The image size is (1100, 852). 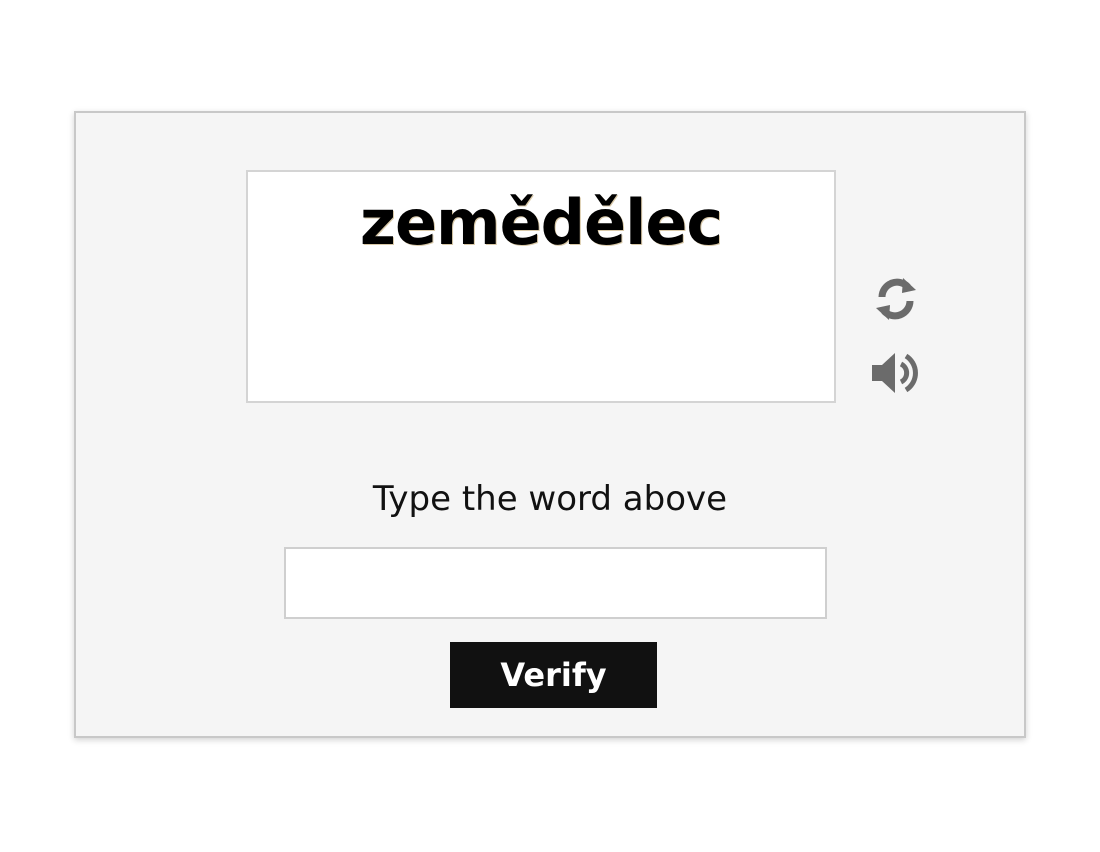 I want to click on speaker-icon, so click(x=895, y=373).